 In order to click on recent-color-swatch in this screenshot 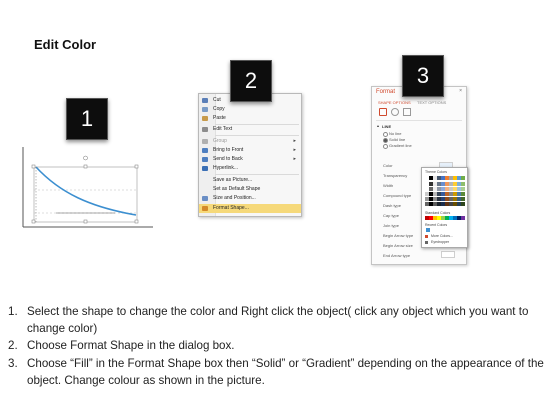, I will do `click(428, 230)`.